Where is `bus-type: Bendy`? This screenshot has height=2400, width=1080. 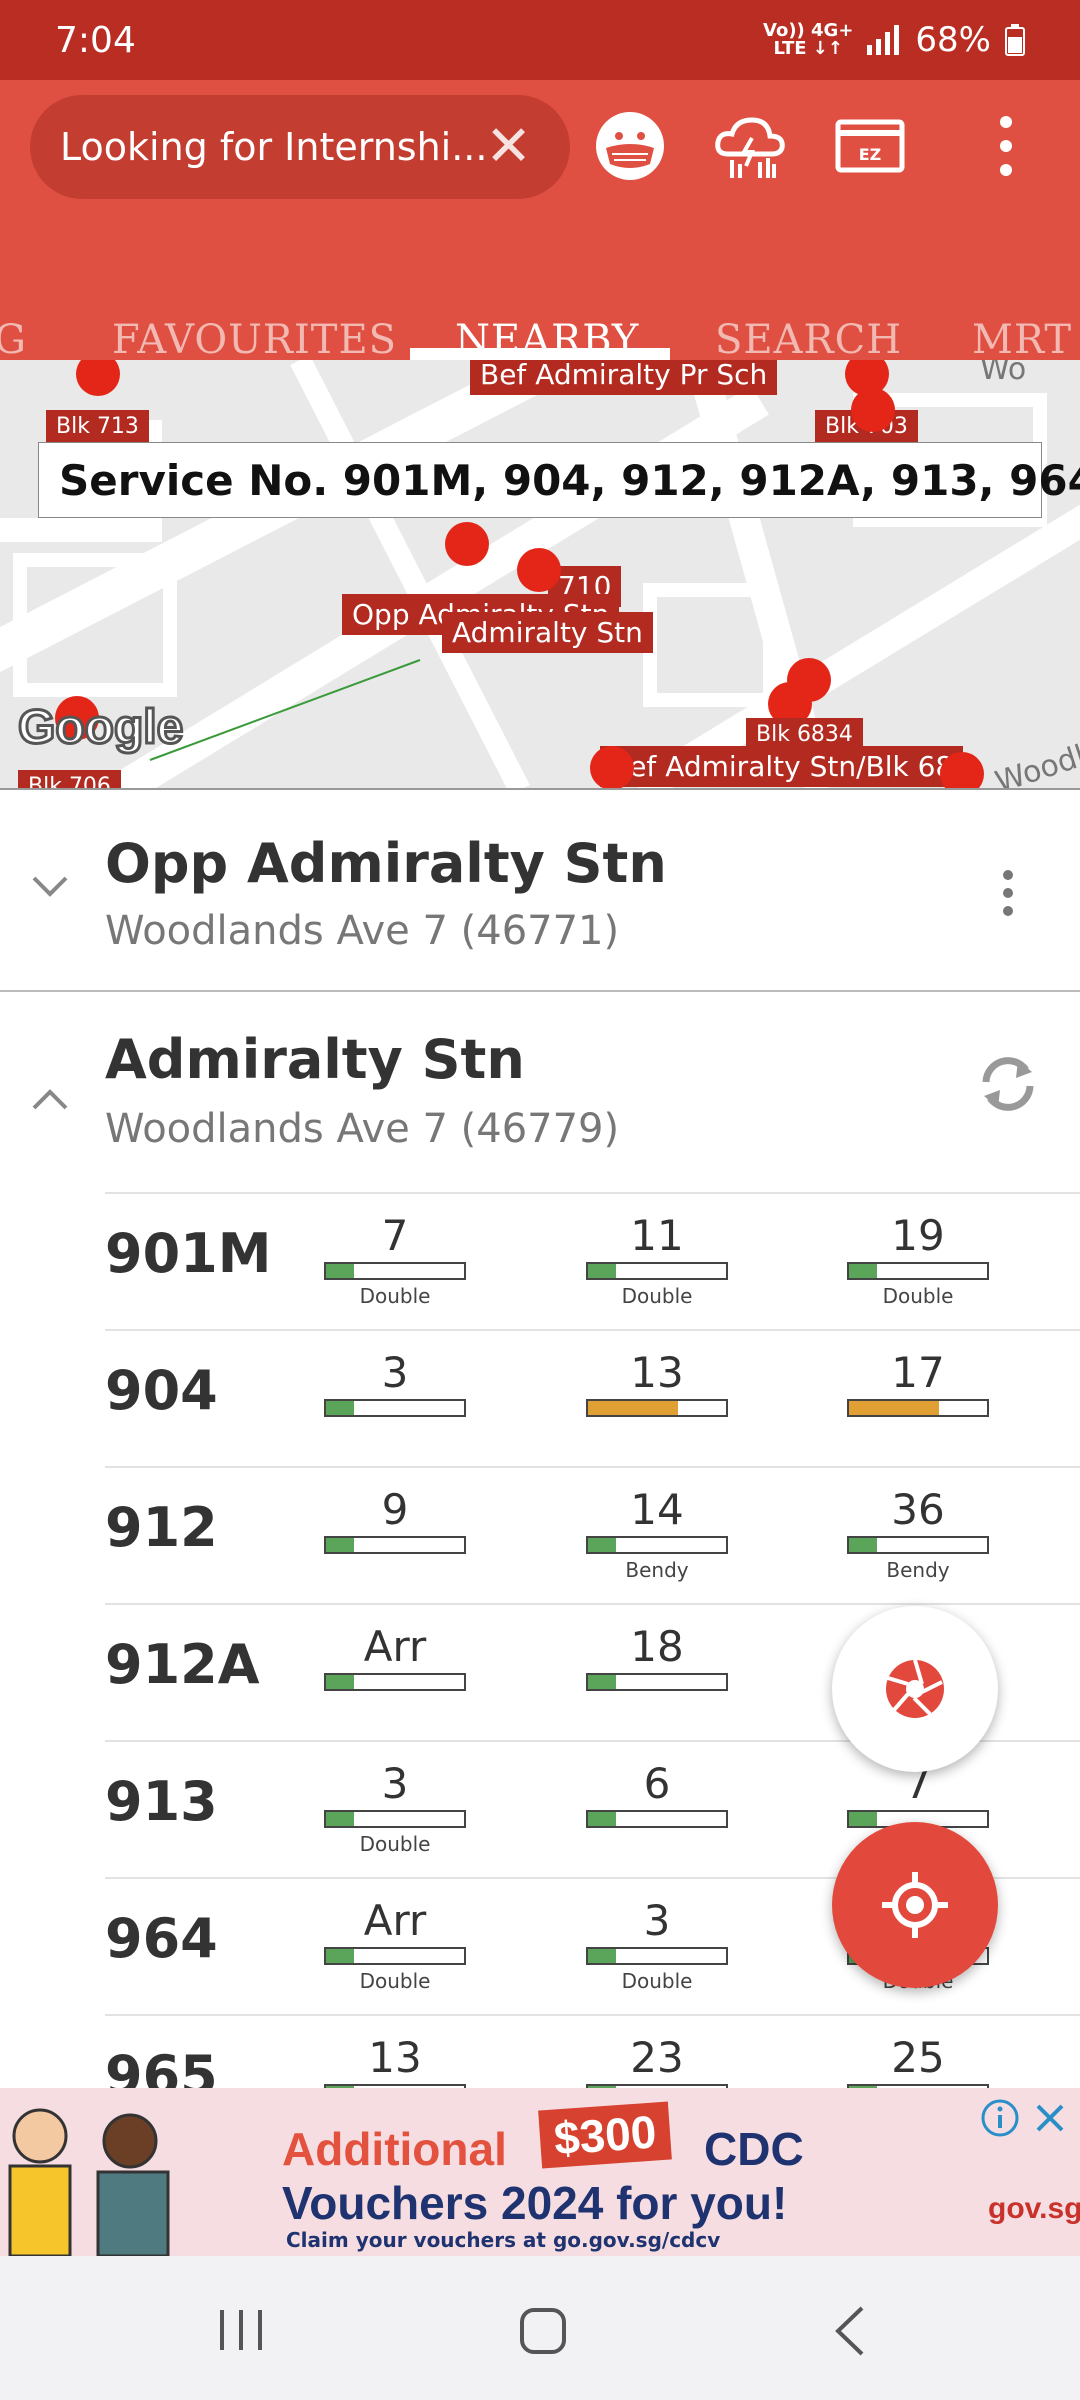 bus-type: Bendy is located at coordinates (657, 1570).